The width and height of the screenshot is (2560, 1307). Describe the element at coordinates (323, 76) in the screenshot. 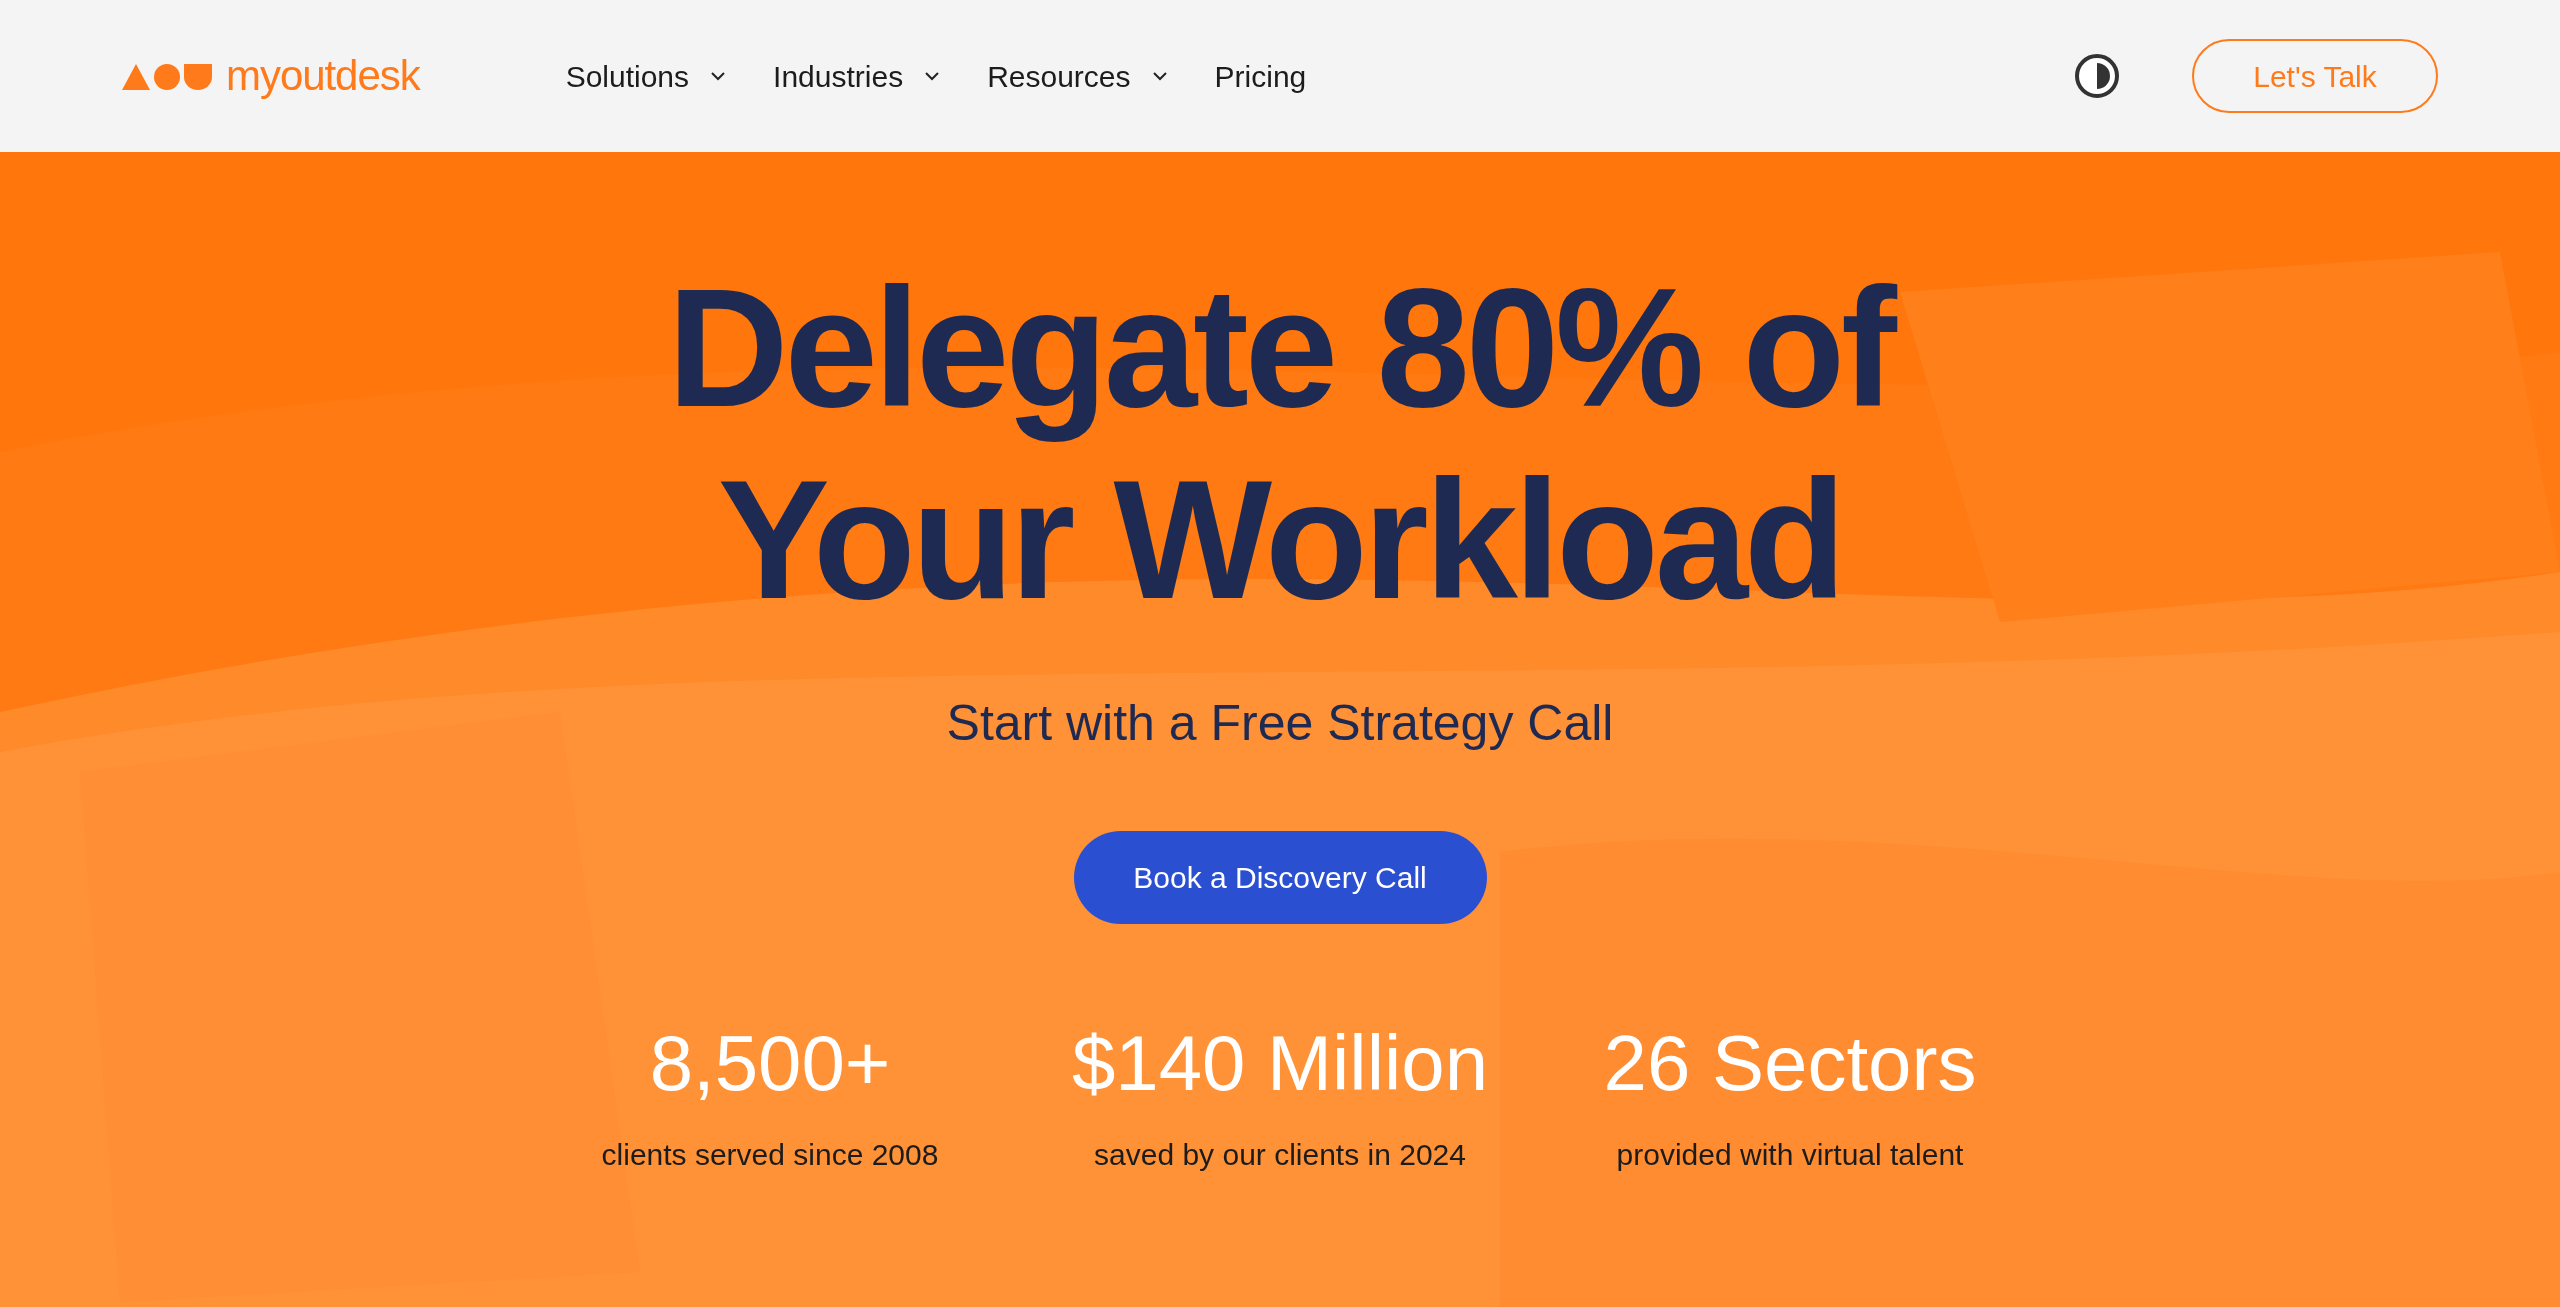

I see `logo-text: myoutdesk` at that location.